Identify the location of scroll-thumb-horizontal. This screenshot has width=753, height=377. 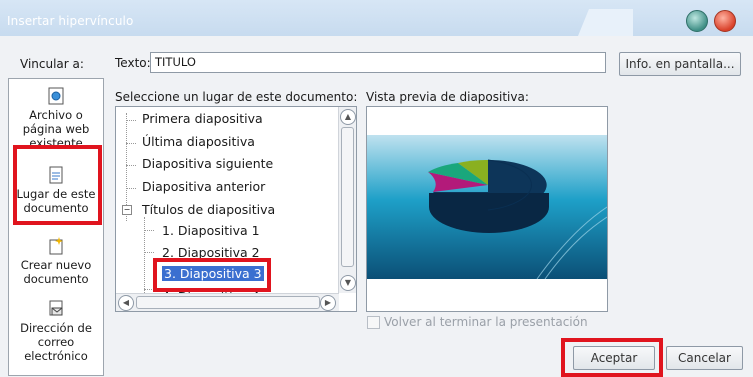
(228, 302).